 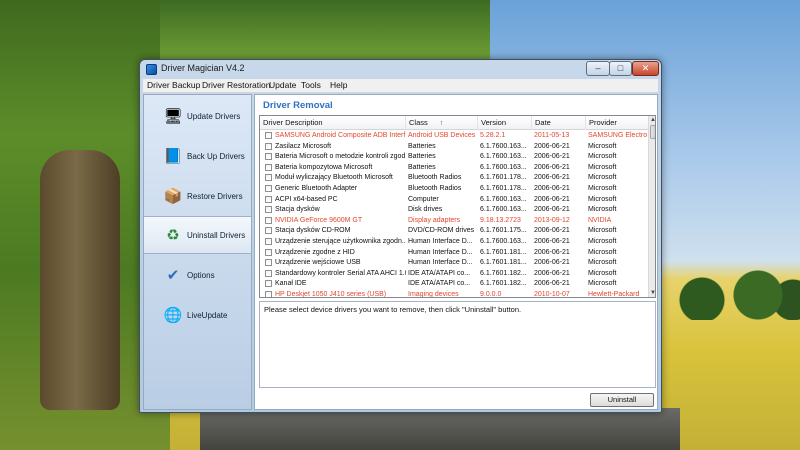 What do you see at coordinates (334, 178) in the screenshot?
I see `cell-desc: Moduł wyliczający Bluetooth Microsoft` at bounding box center [334, 178].